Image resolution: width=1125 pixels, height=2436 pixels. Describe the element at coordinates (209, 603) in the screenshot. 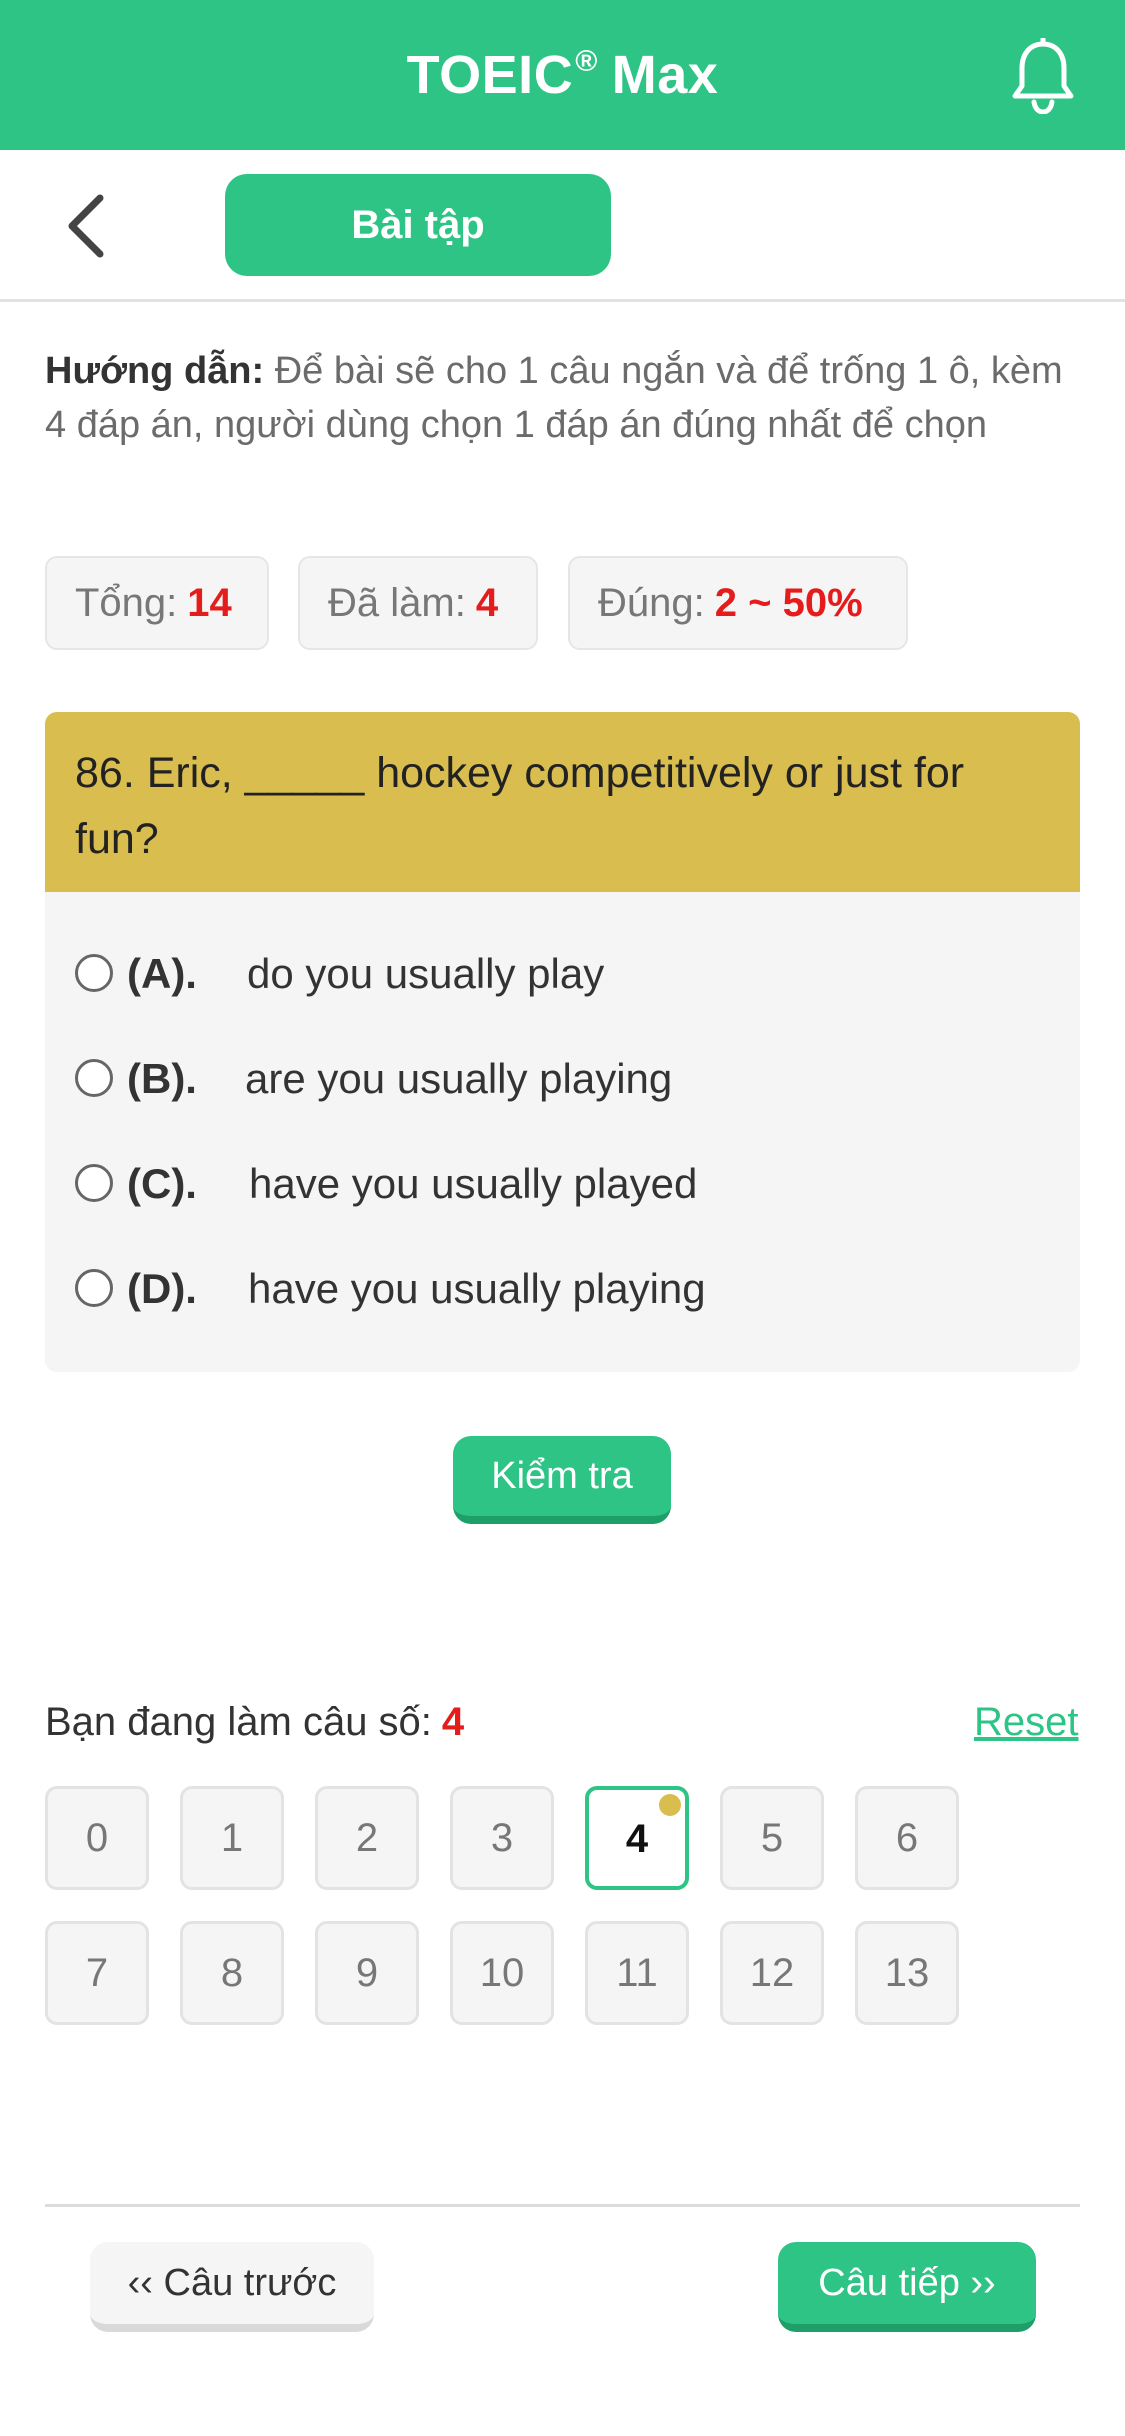

I see `stat-total-value: 14` at that location.